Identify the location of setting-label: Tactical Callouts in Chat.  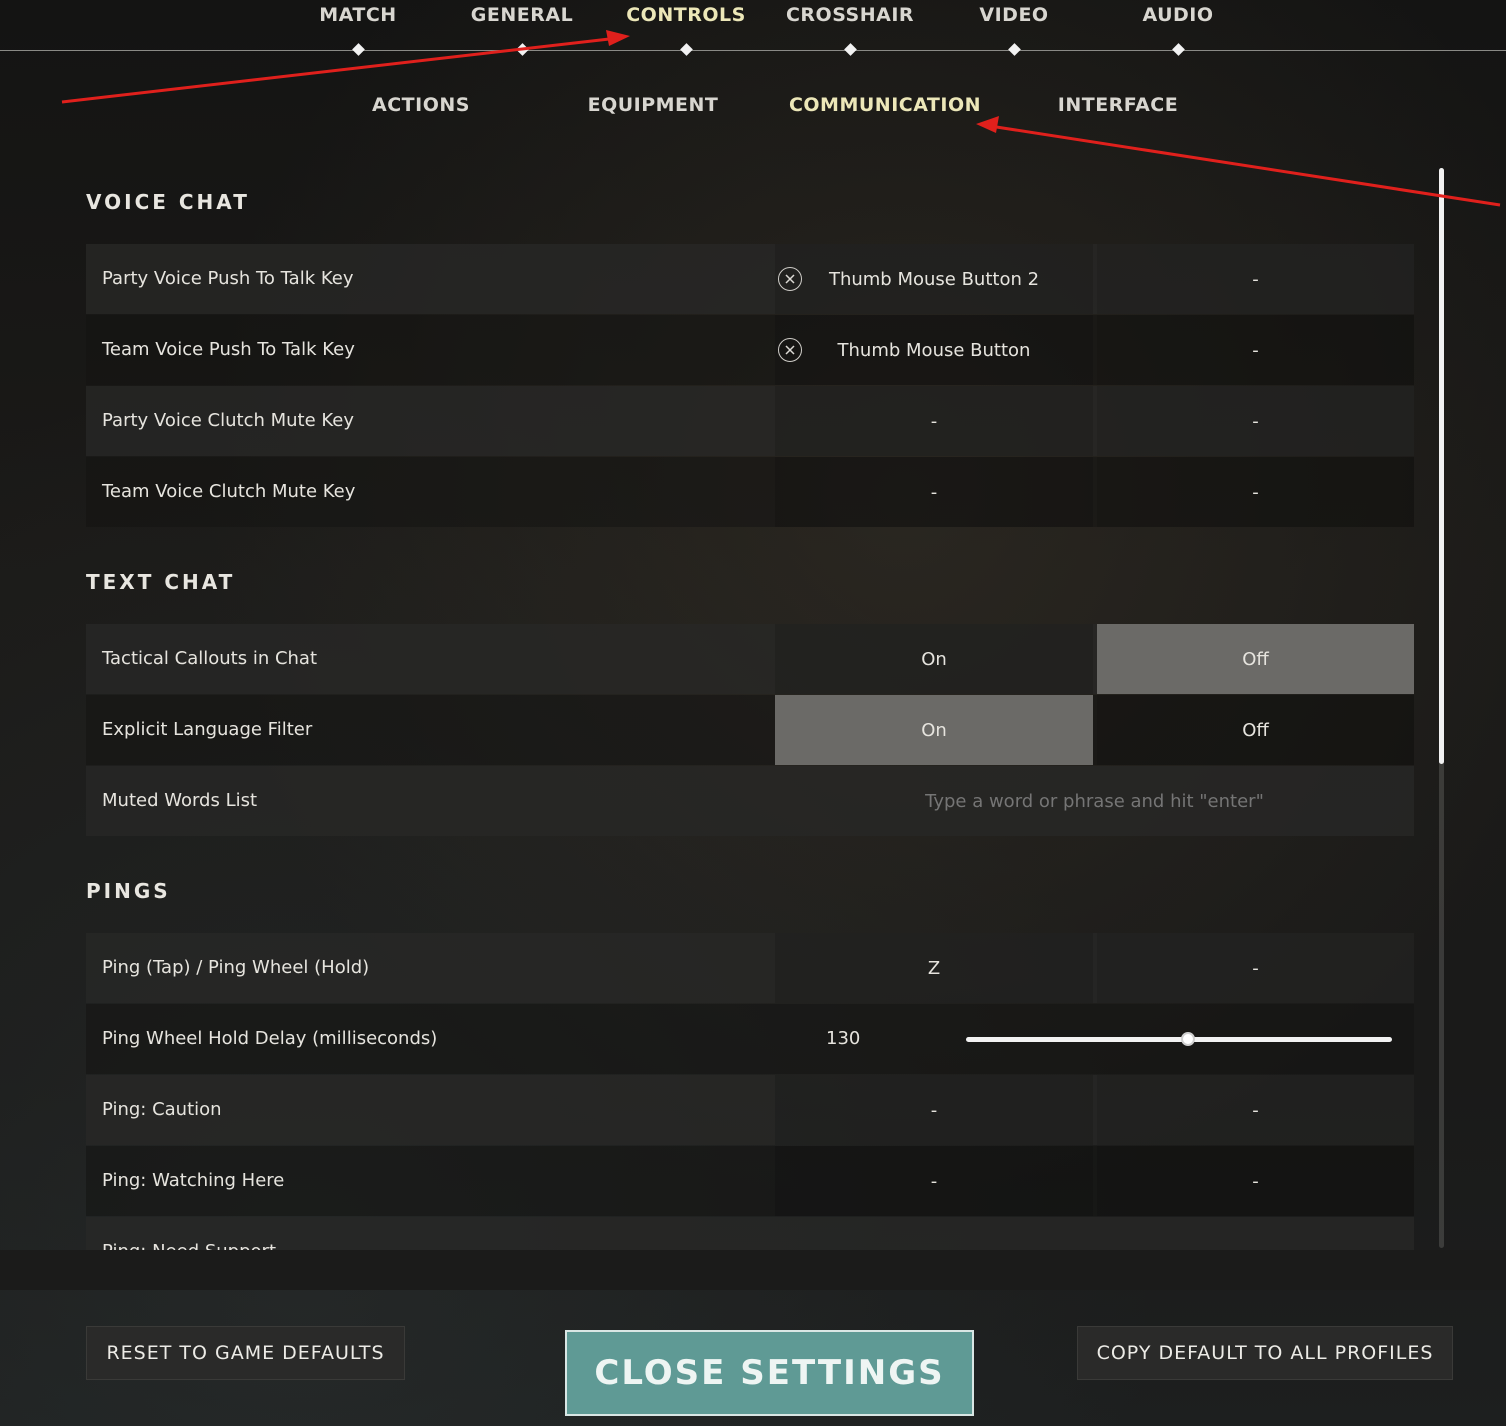
(210, 658).